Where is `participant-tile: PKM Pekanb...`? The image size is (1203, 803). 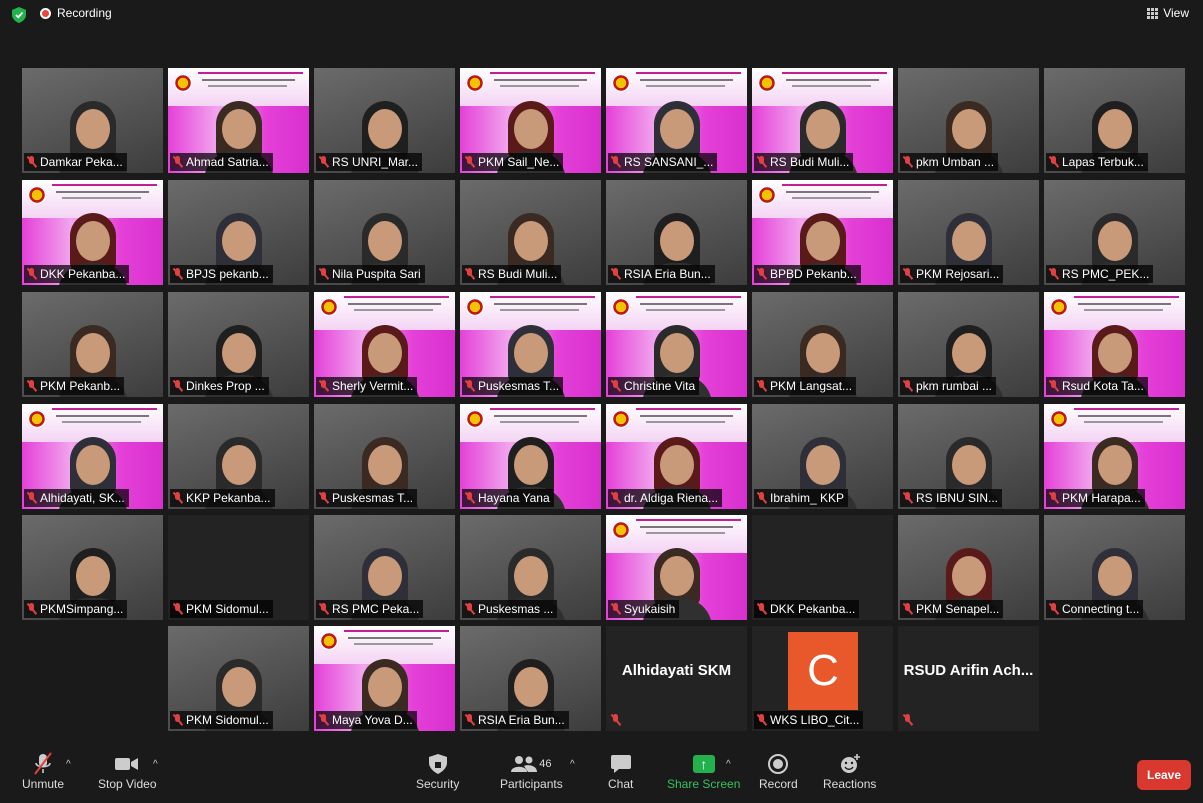 participant-tile: PKM Pekanb... is located at coordinates (92, 344).